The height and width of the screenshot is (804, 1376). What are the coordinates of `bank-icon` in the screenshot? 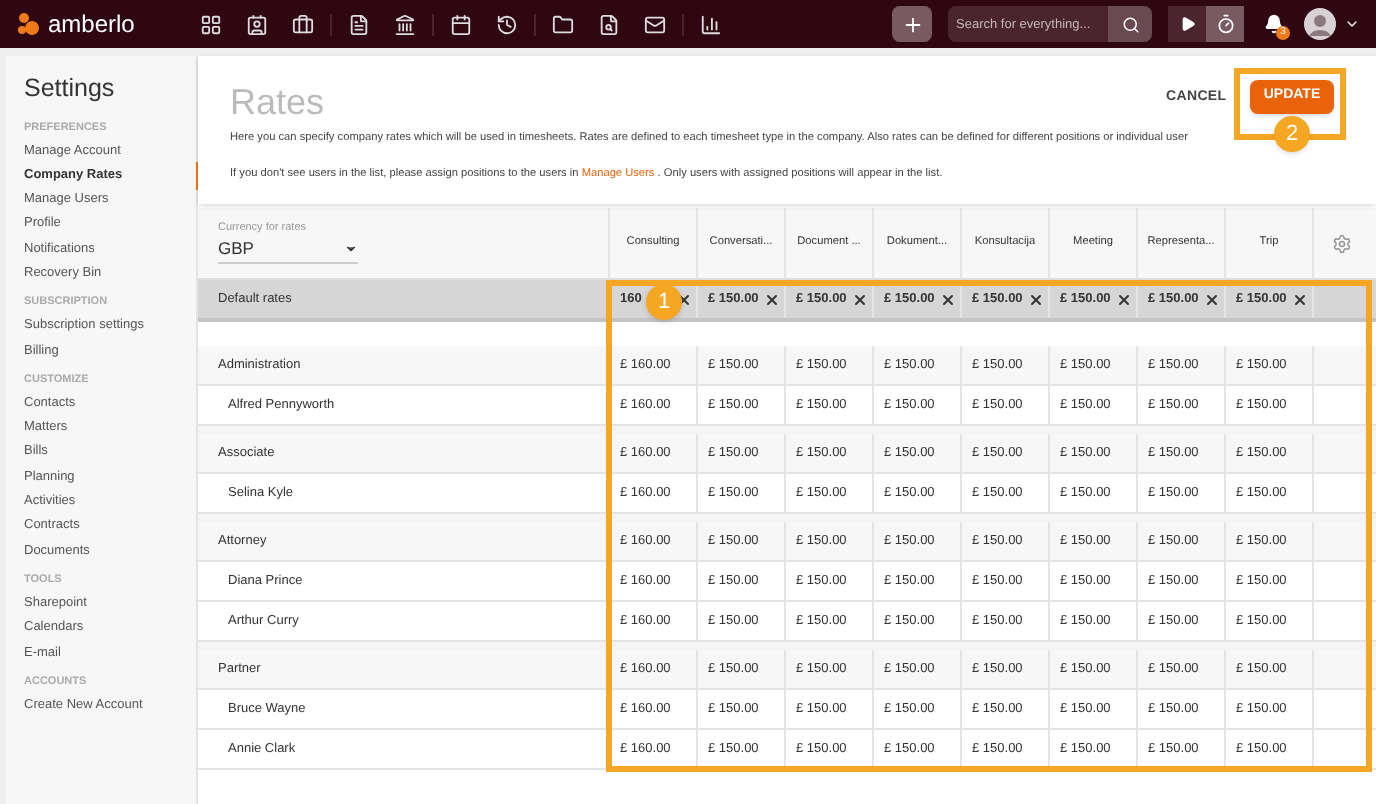 It's located at (405, 24).